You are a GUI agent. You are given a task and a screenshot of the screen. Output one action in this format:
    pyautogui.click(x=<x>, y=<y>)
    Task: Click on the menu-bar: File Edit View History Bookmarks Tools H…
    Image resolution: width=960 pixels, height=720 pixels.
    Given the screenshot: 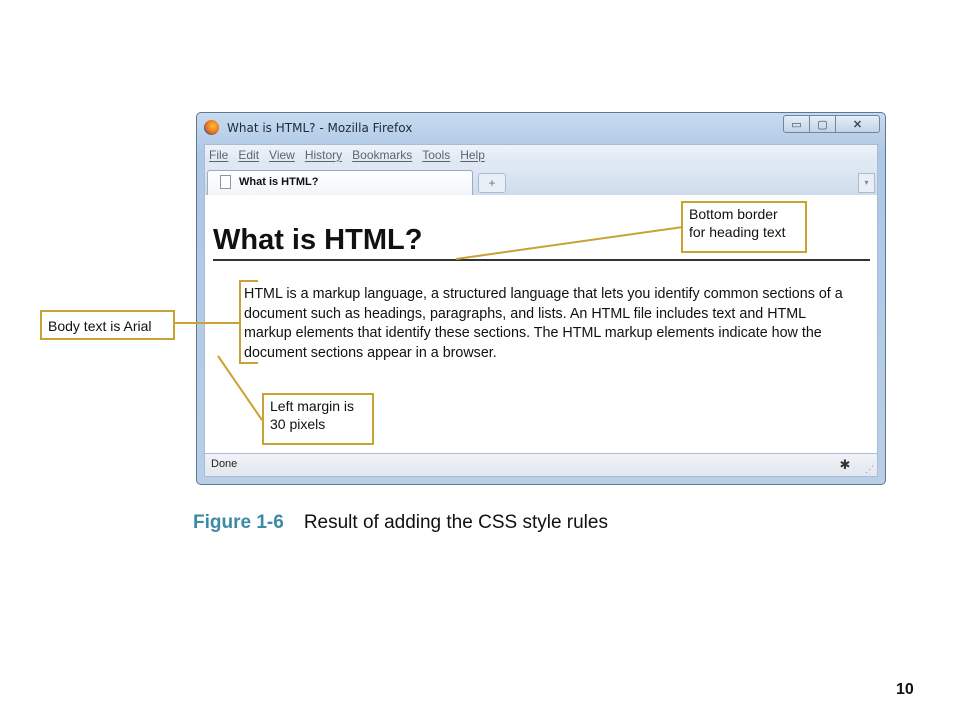 What is the action you would take?
    pyautogui.click(x=541, y=154)
    